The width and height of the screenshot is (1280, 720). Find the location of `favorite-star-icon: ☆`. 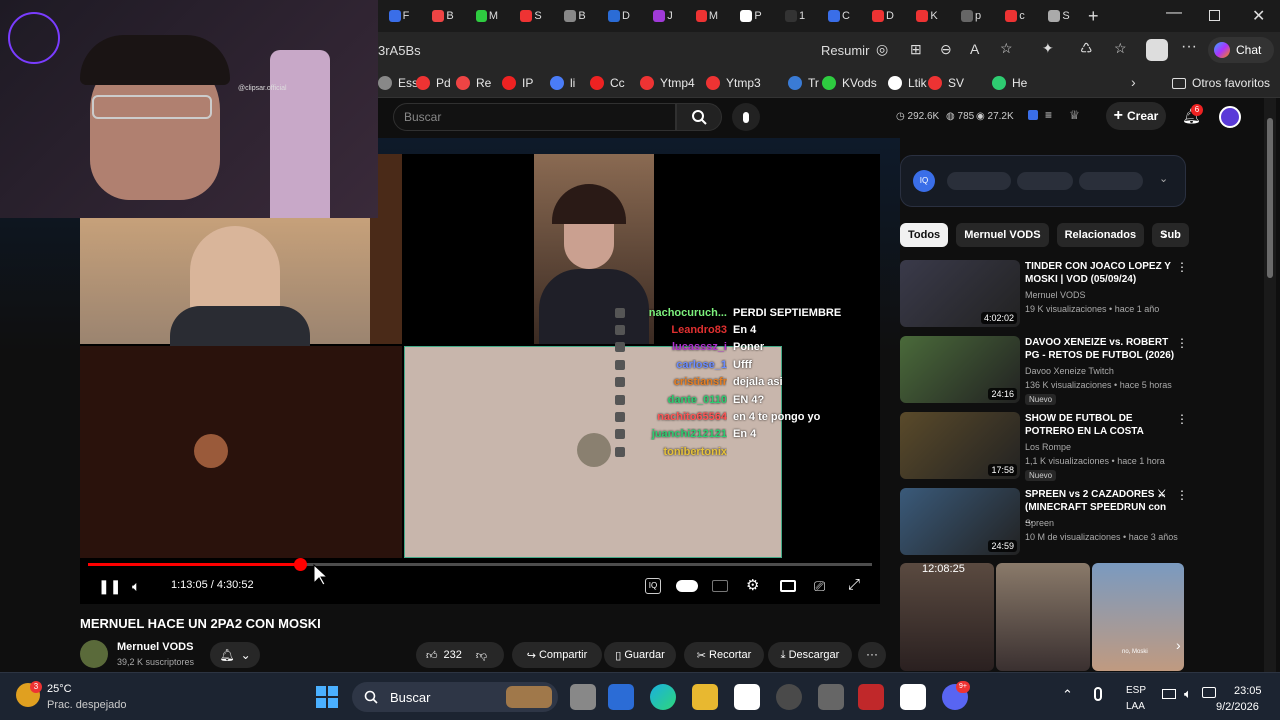

favorite-star-icon: ☆ is located at coordinates (1006, 48).